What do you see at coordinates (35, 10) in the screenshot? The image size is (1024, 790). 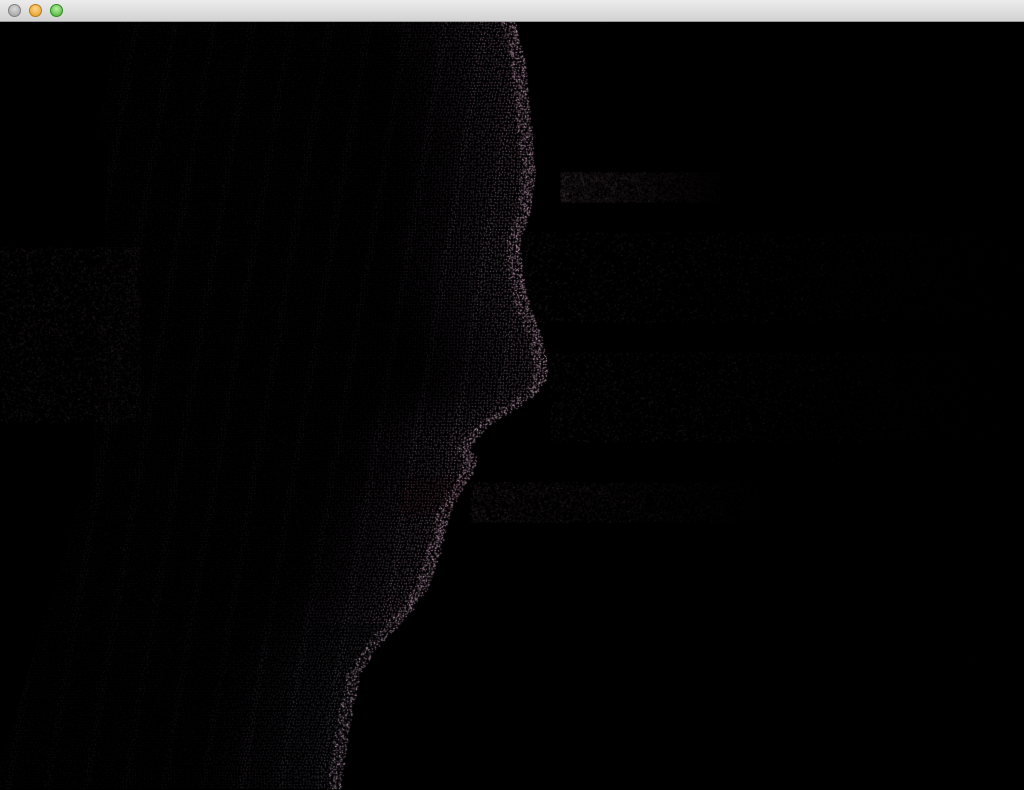 I see `minimize-button` at bounding box center [35, 10].